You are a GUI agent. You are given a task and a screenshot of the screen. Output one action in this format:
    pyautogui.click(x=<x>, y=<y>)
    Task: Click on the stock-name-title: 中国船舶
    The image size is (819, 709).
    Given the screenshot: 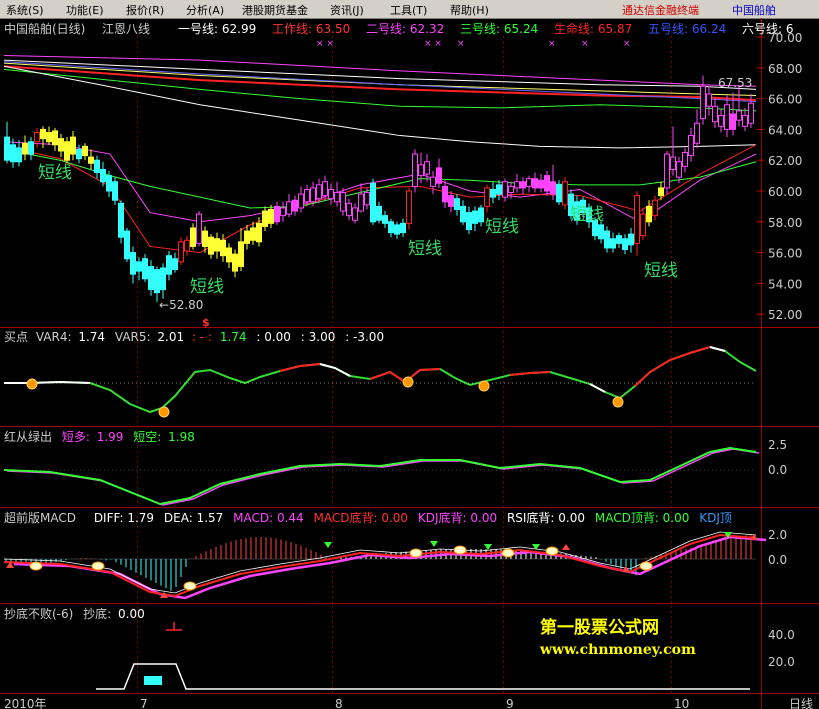 What is the action you would take?
    pyautogui.click(x=754, y=10)
    